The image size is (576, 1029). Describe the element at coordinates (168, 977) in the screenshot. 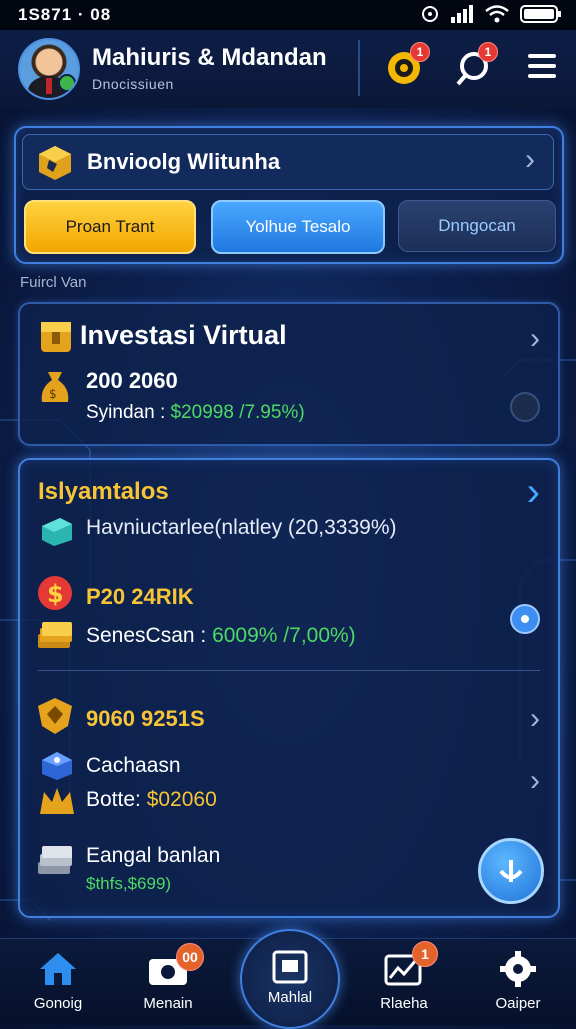

I see `nav-item-menain: 00 Menain` at that location.